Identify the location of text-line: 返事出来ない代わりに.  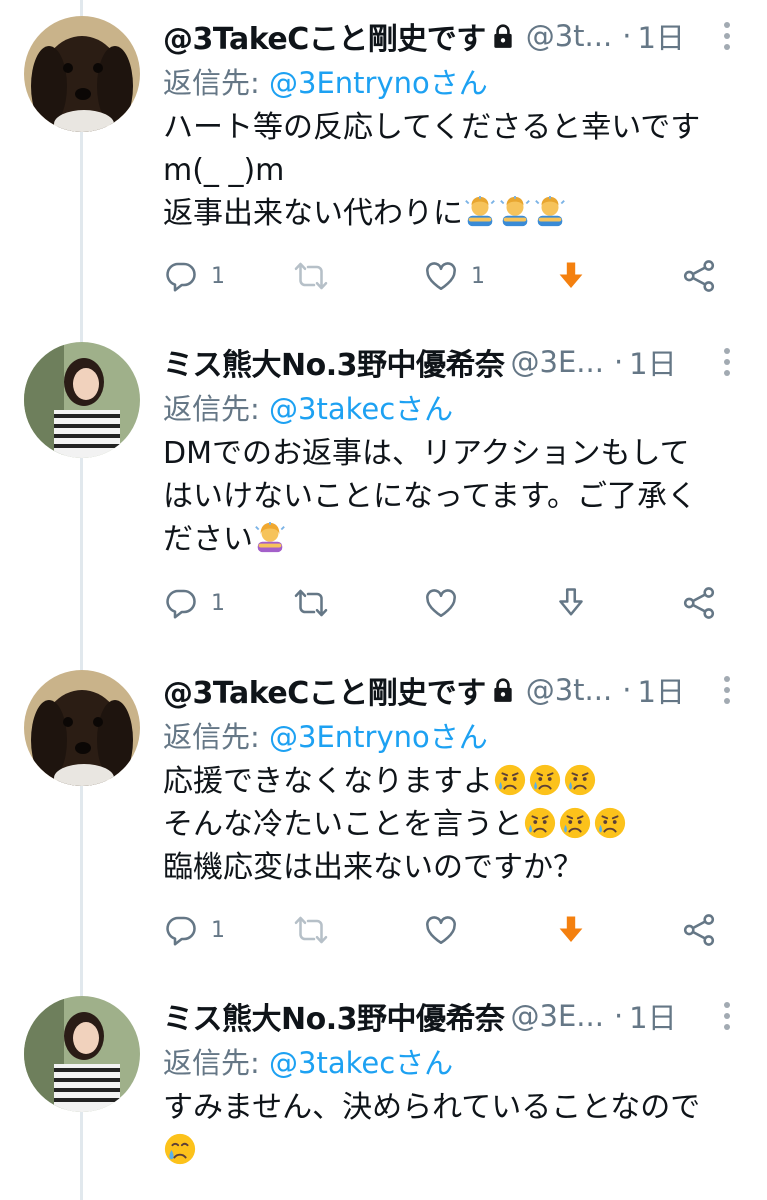
(456, 213).